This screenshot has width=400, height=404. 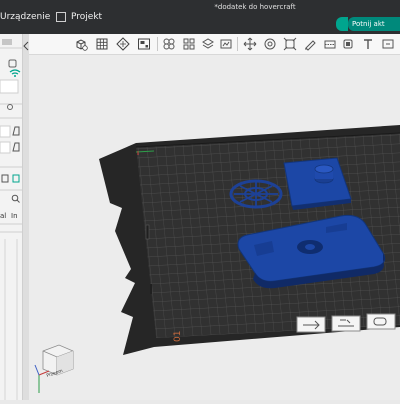 What do you see at coordinates (330, 44) in the screenshot?
I see `cut-icon` at bounding box center [330, 44].